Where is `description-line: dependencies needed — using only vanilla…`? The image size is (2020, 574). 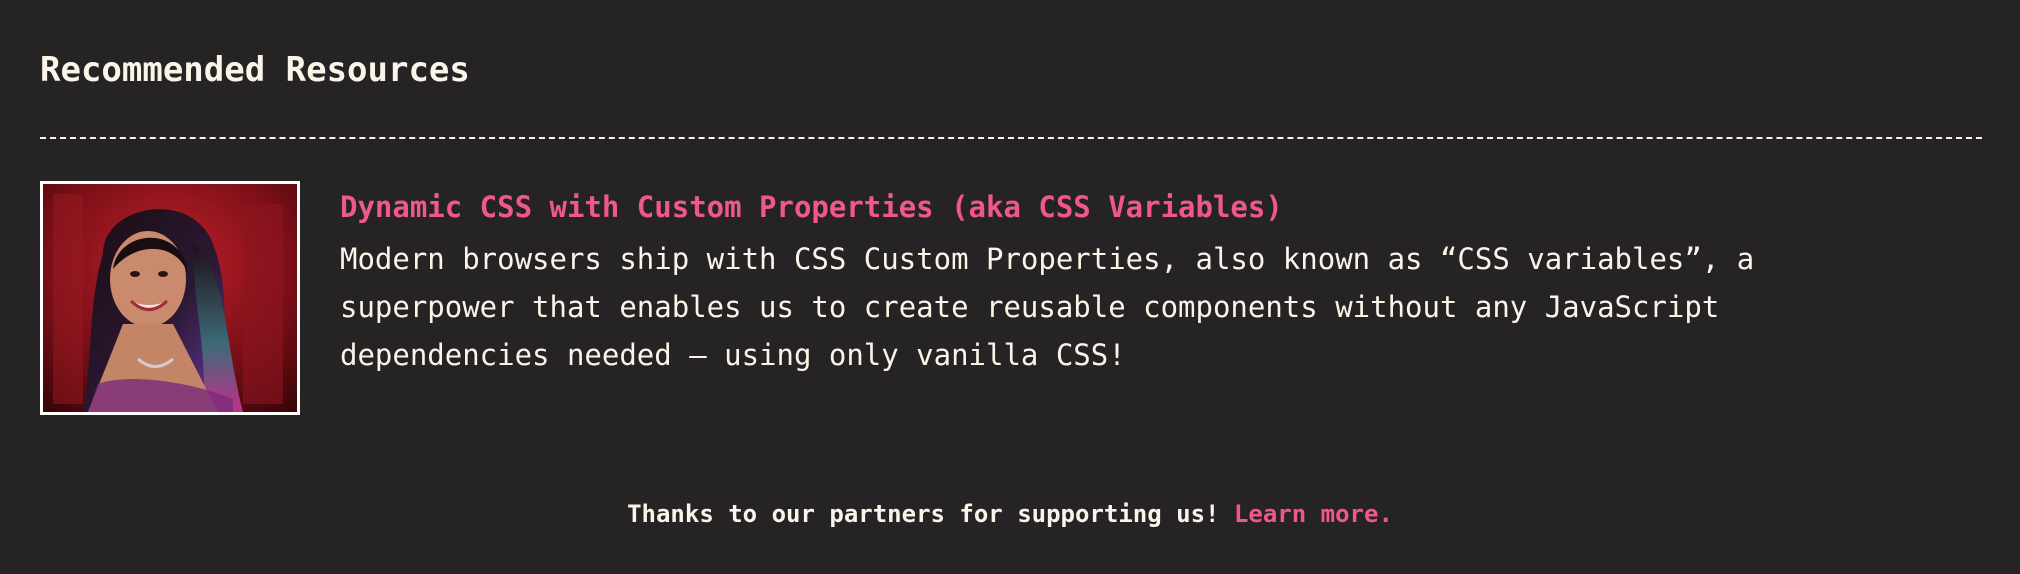
description-line: dependencies needed — using only vanilla… is located at coordinates (733, 355).